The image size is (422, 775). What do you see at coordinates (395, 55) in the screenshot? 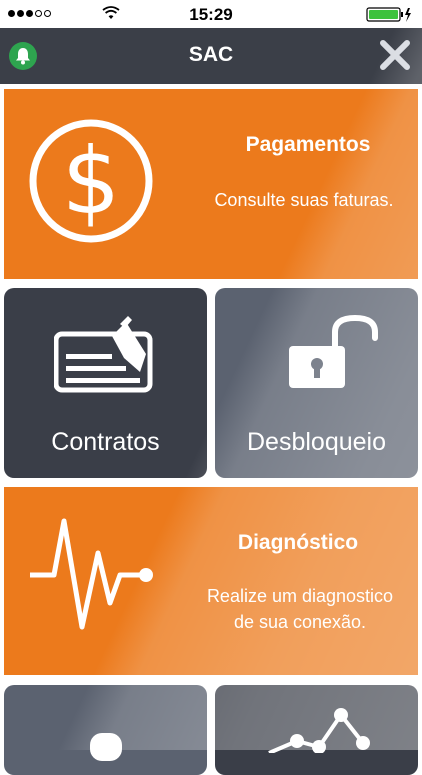
I see `close-button` at bounding box center [395, 55].